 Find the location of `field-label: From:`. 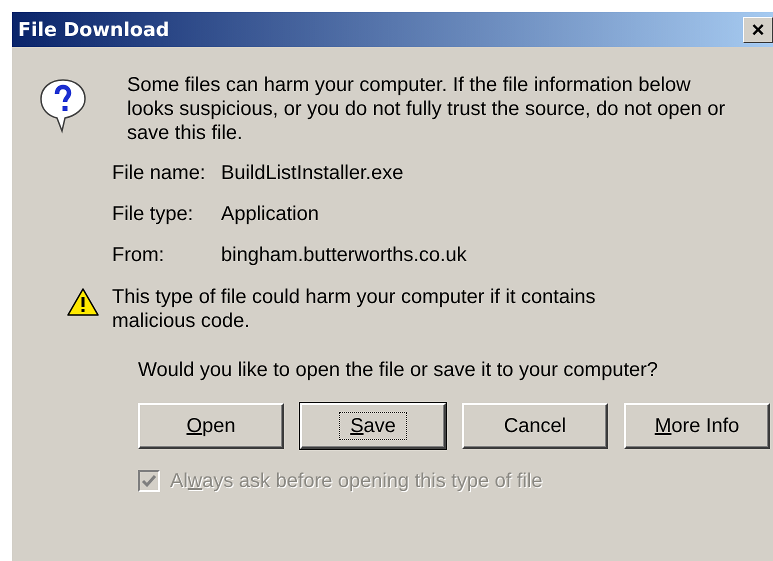

field-label: From: is located at coordinates (139, 255).